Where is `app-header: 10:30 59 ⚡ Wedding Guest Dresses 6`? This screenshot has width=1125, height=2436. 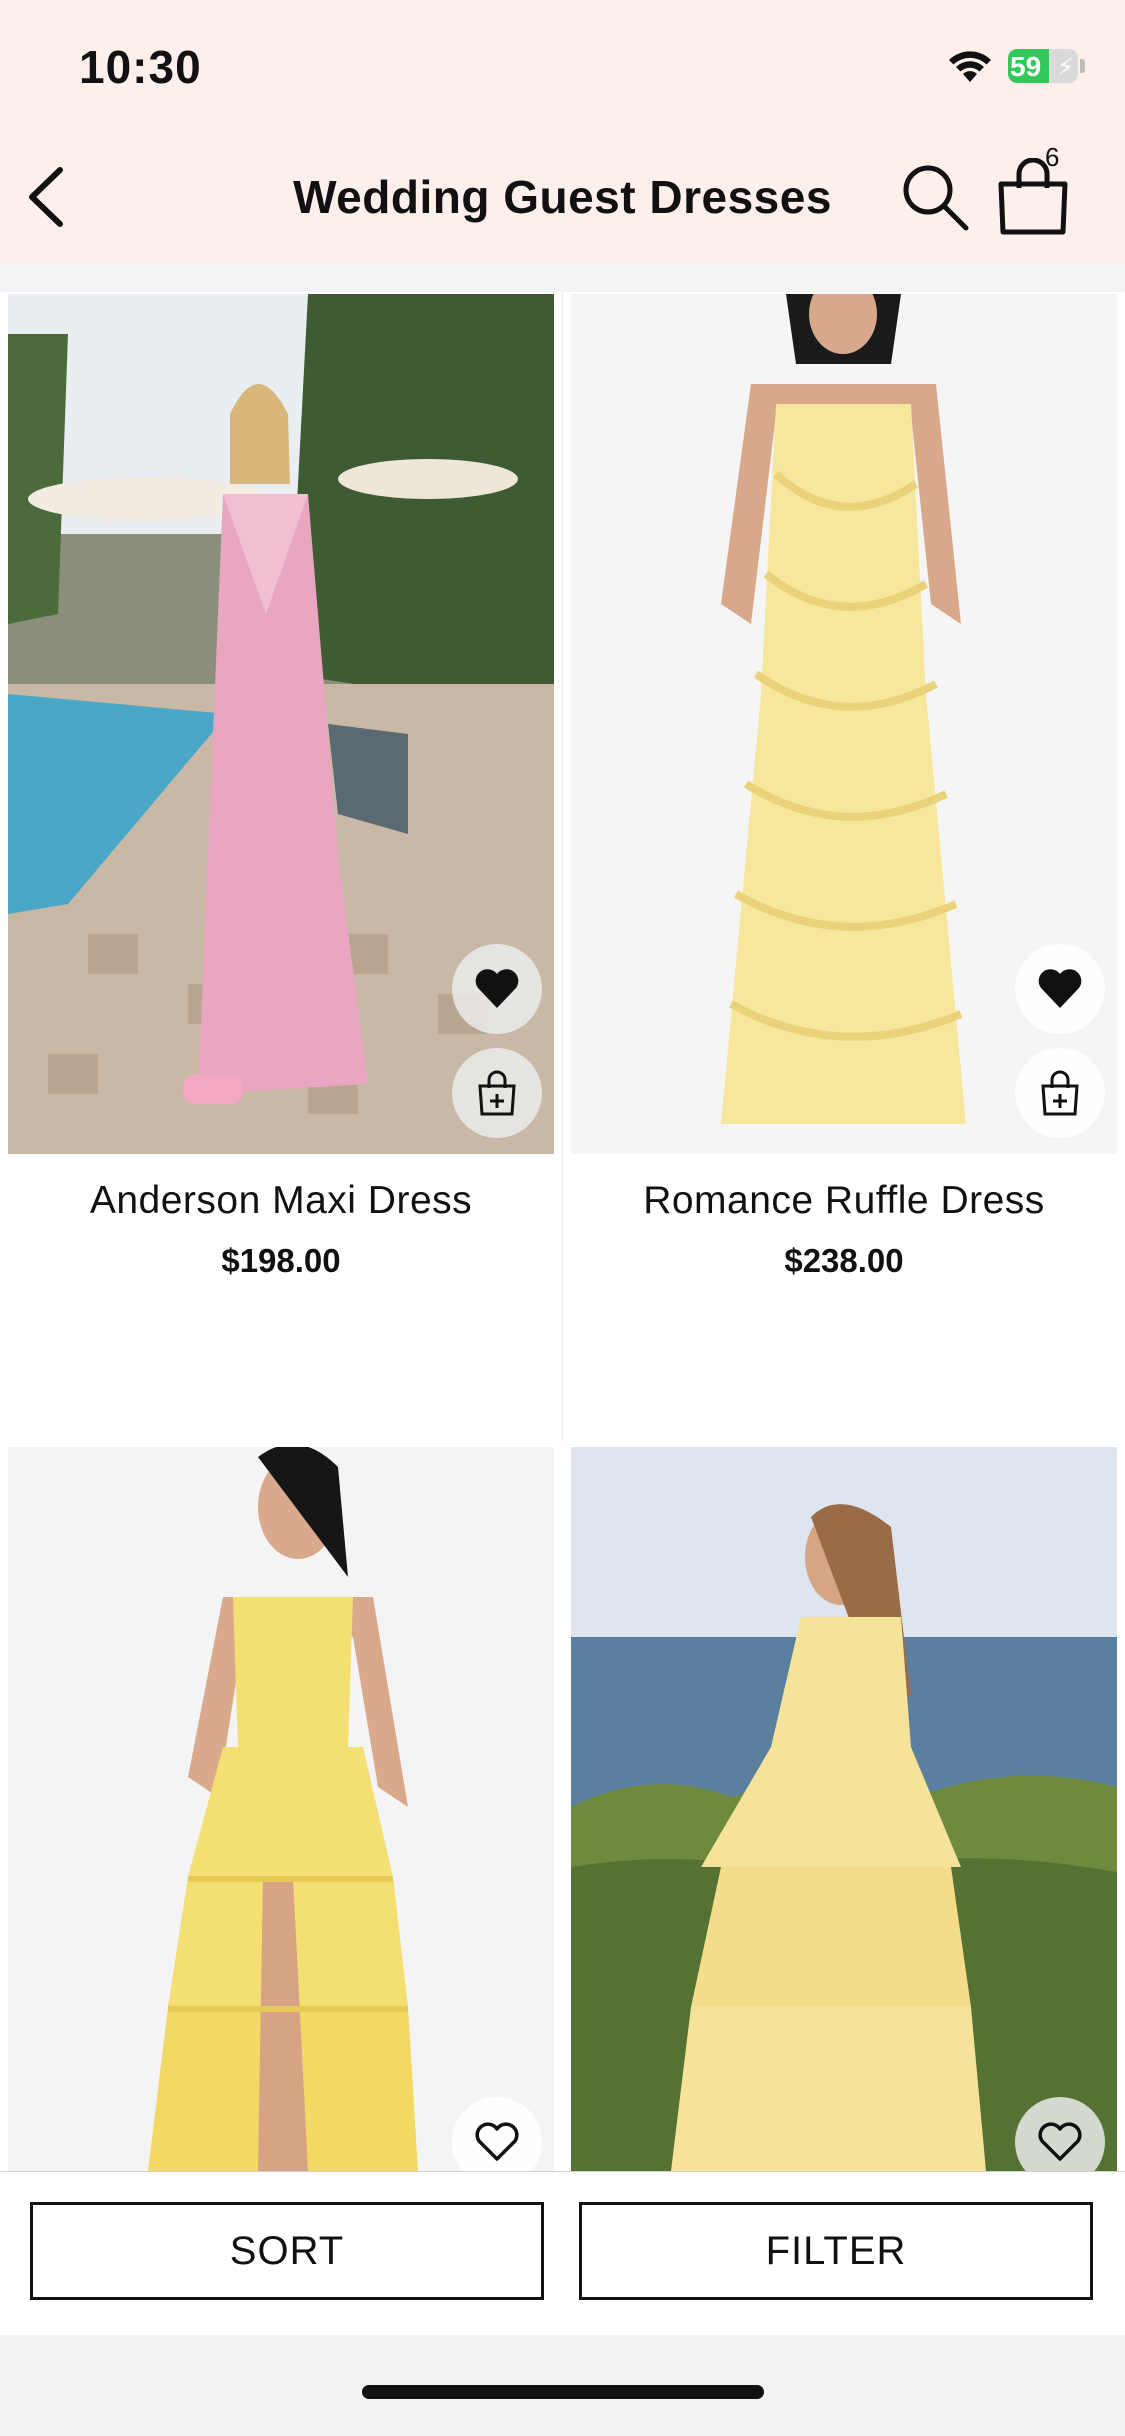 app-header: 10:30 59 ⚡ Wedding Guest Dresses 6 is located at coordinates (562, 132).